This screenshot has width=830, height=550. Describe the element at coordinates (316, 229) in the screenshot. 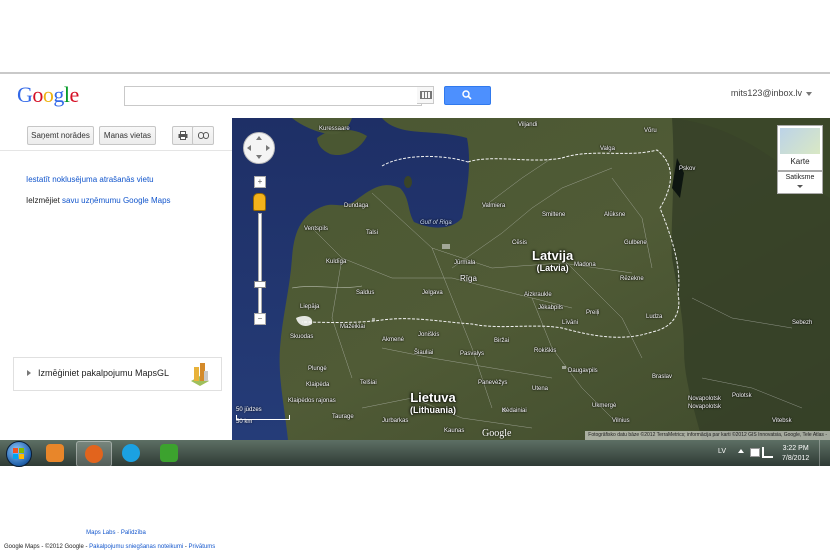

I see `map-label: Ventspils` at that location.